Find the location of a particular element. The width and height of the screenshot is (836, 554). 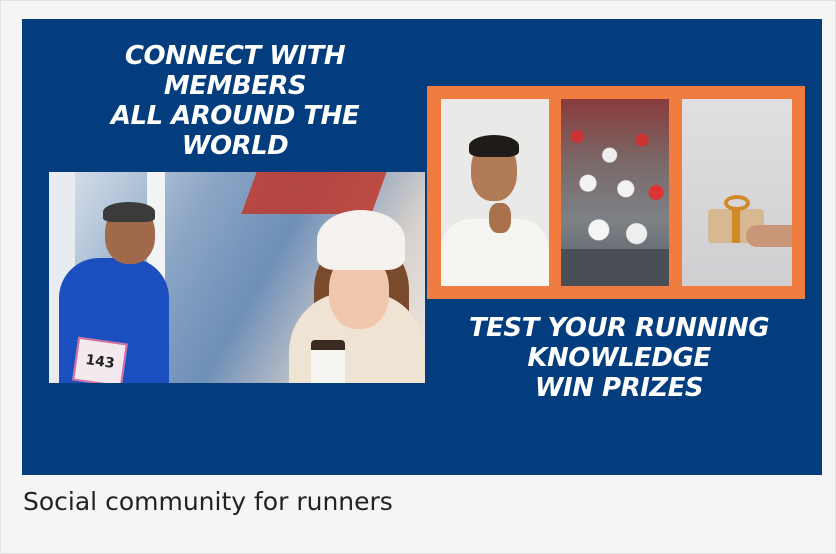

marathon-crowd-photo is located at coordinates (615, 192).